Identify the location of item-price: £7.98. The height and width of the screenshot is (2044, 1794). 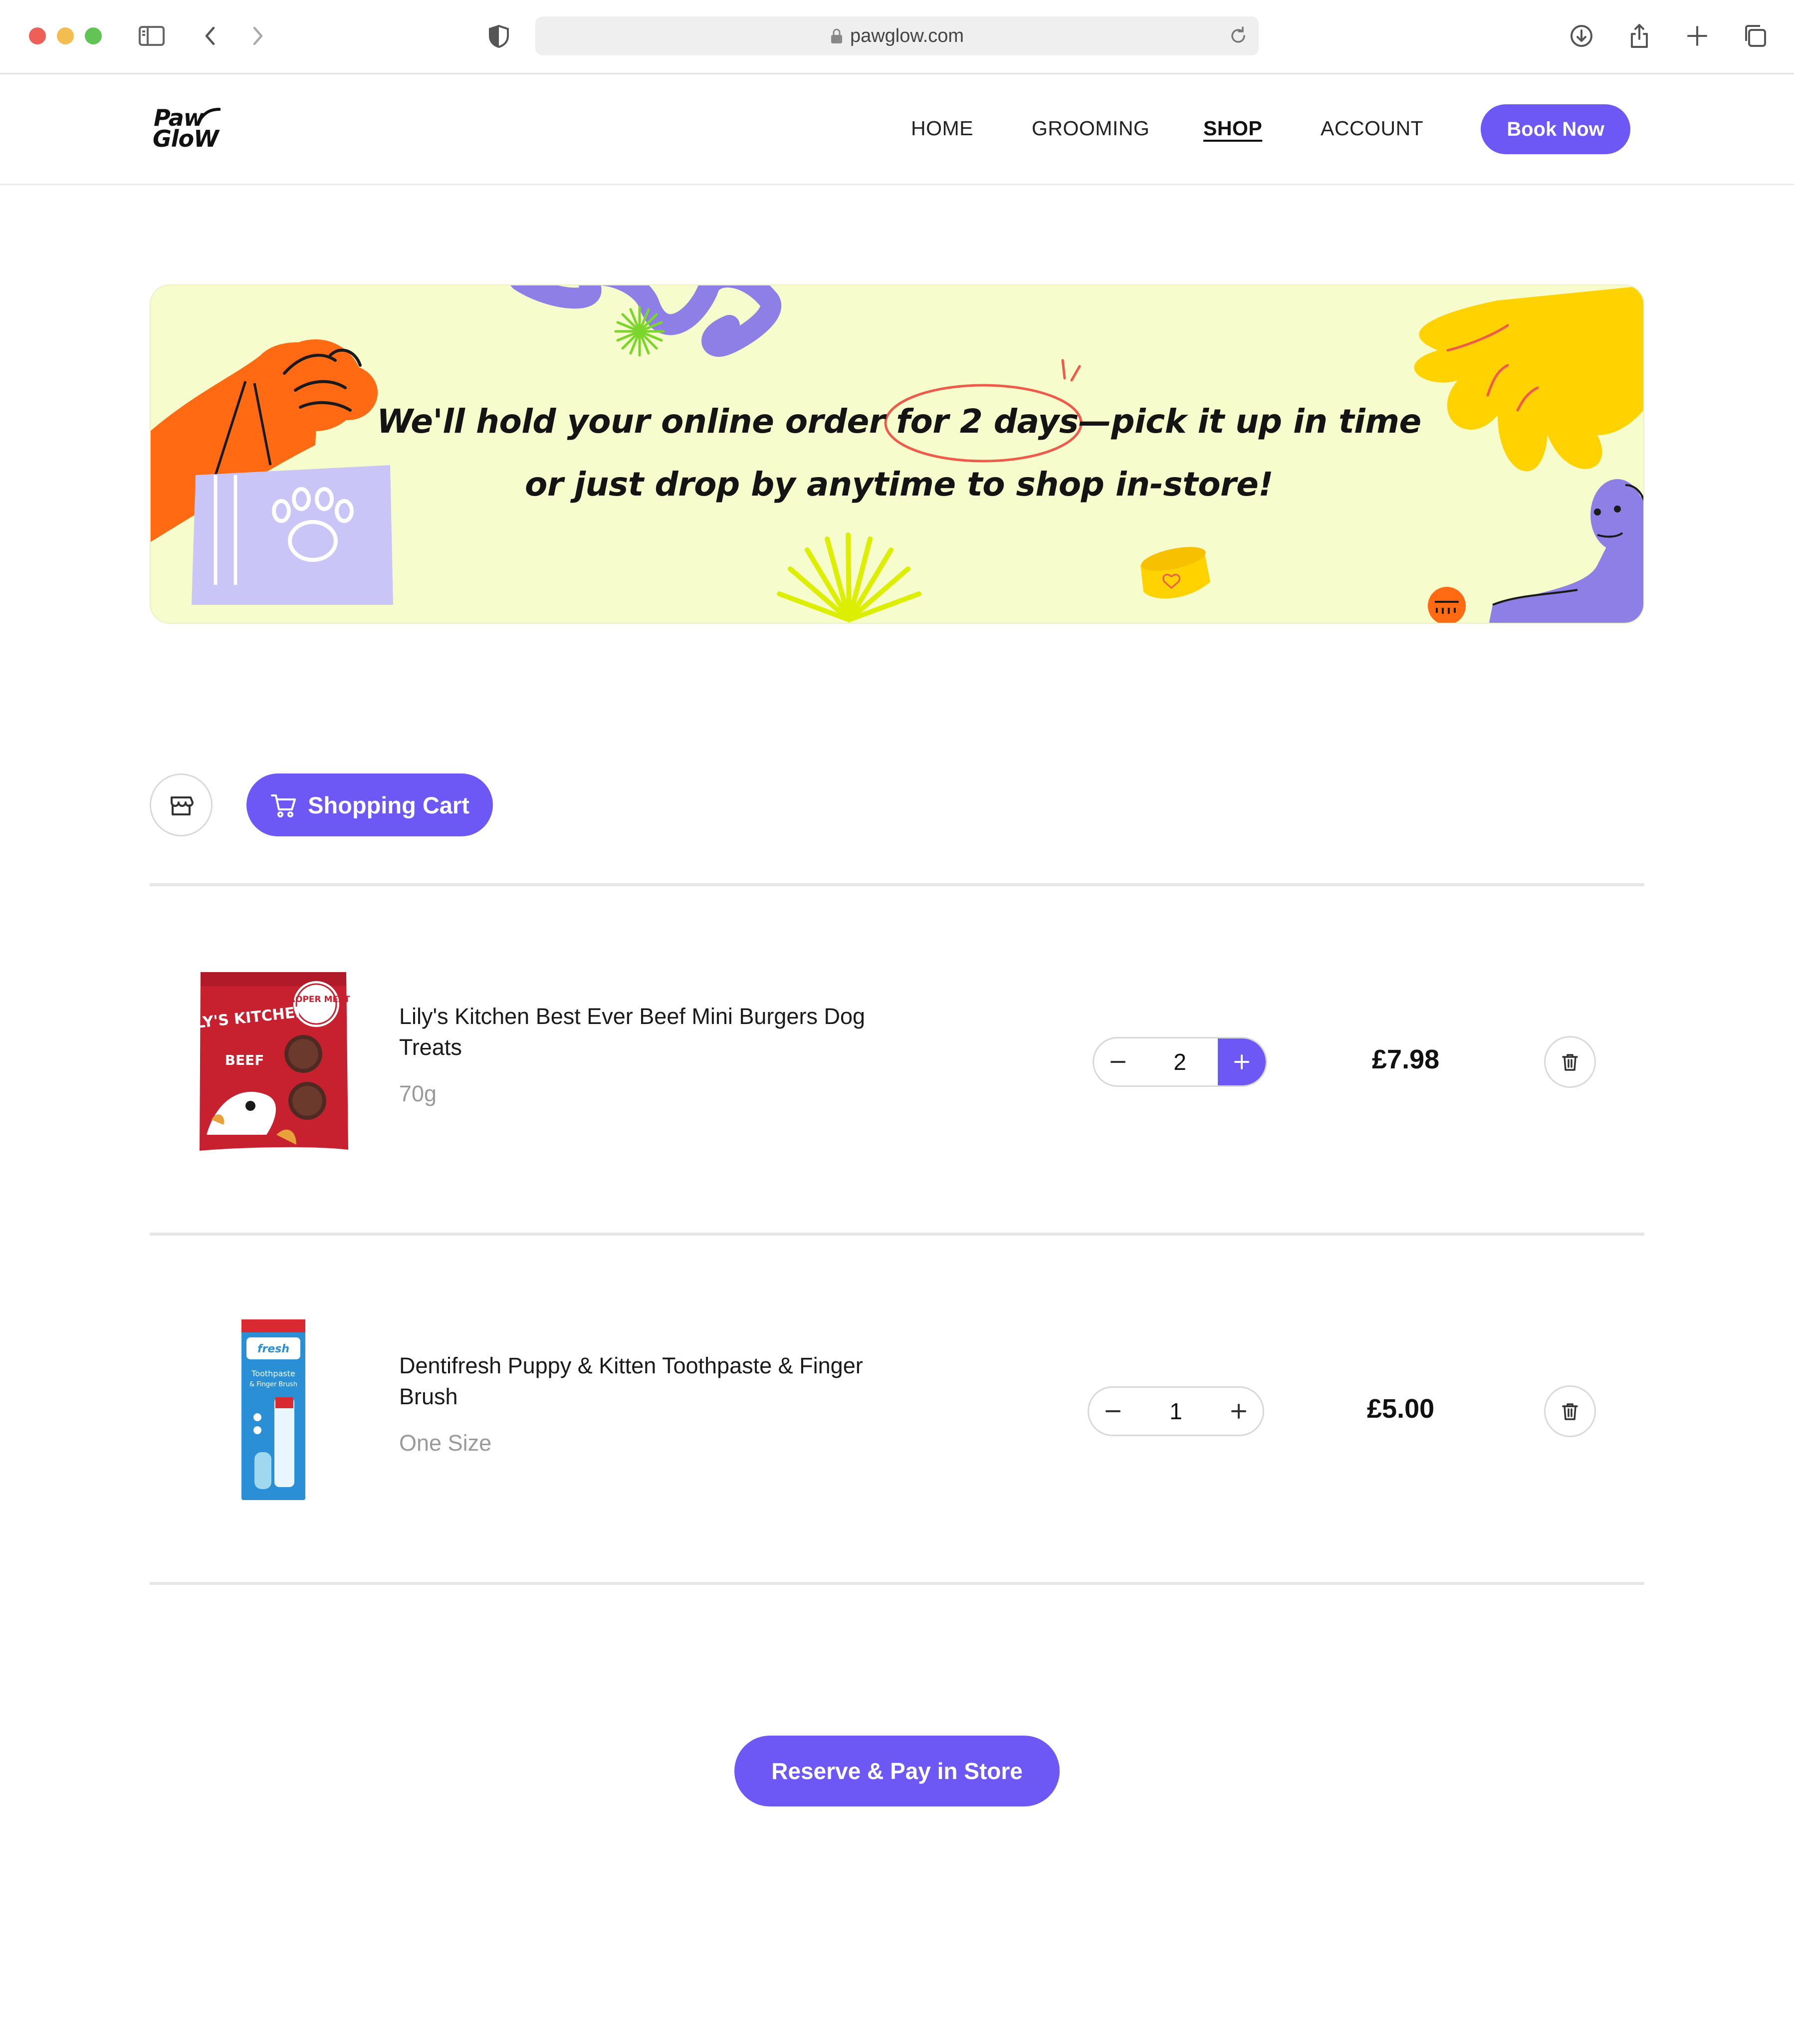
(1406, 1059).